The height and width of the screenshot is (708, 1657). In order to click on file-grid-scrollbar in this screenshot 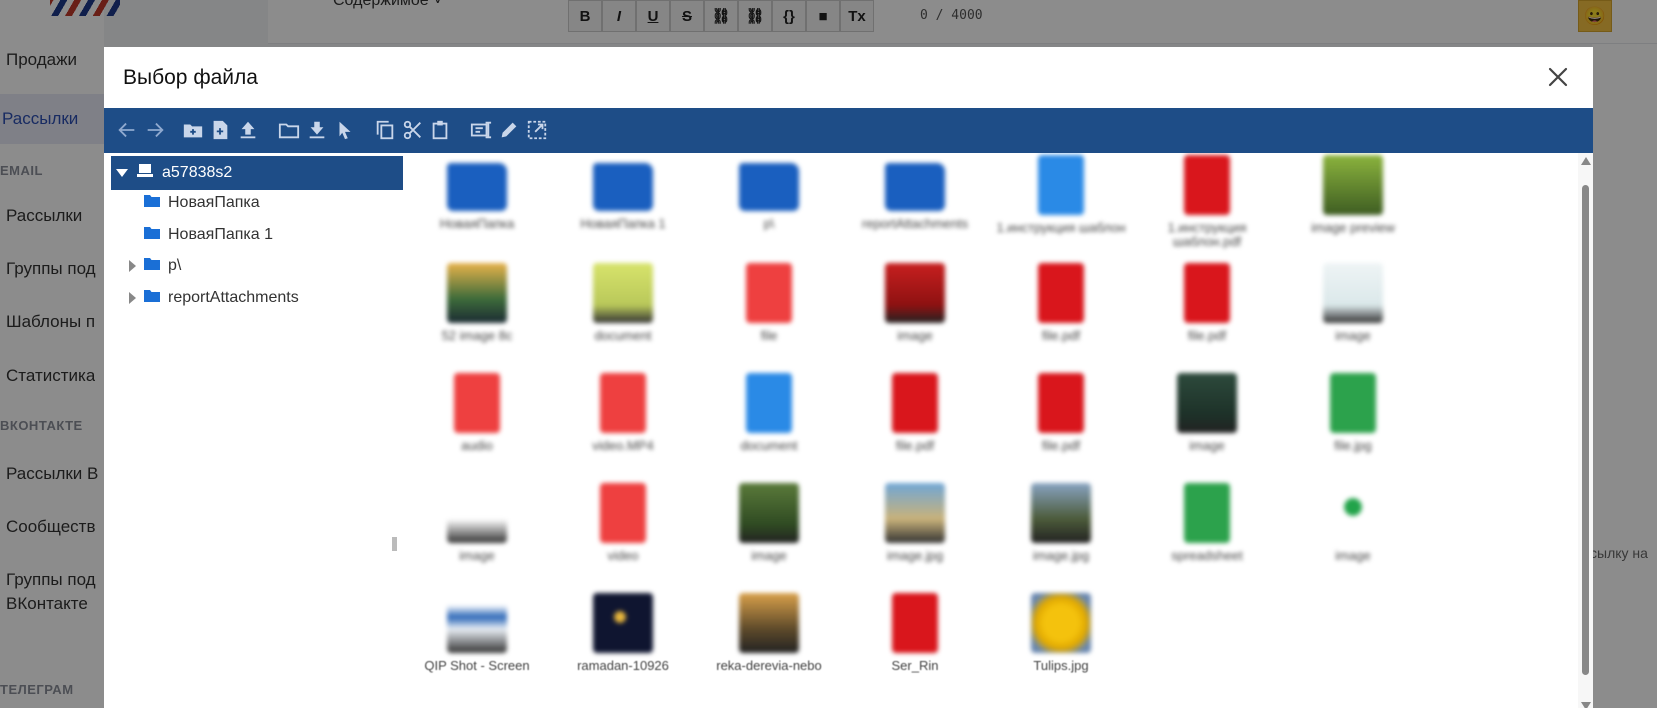, I will do `click(1585, 430)`.